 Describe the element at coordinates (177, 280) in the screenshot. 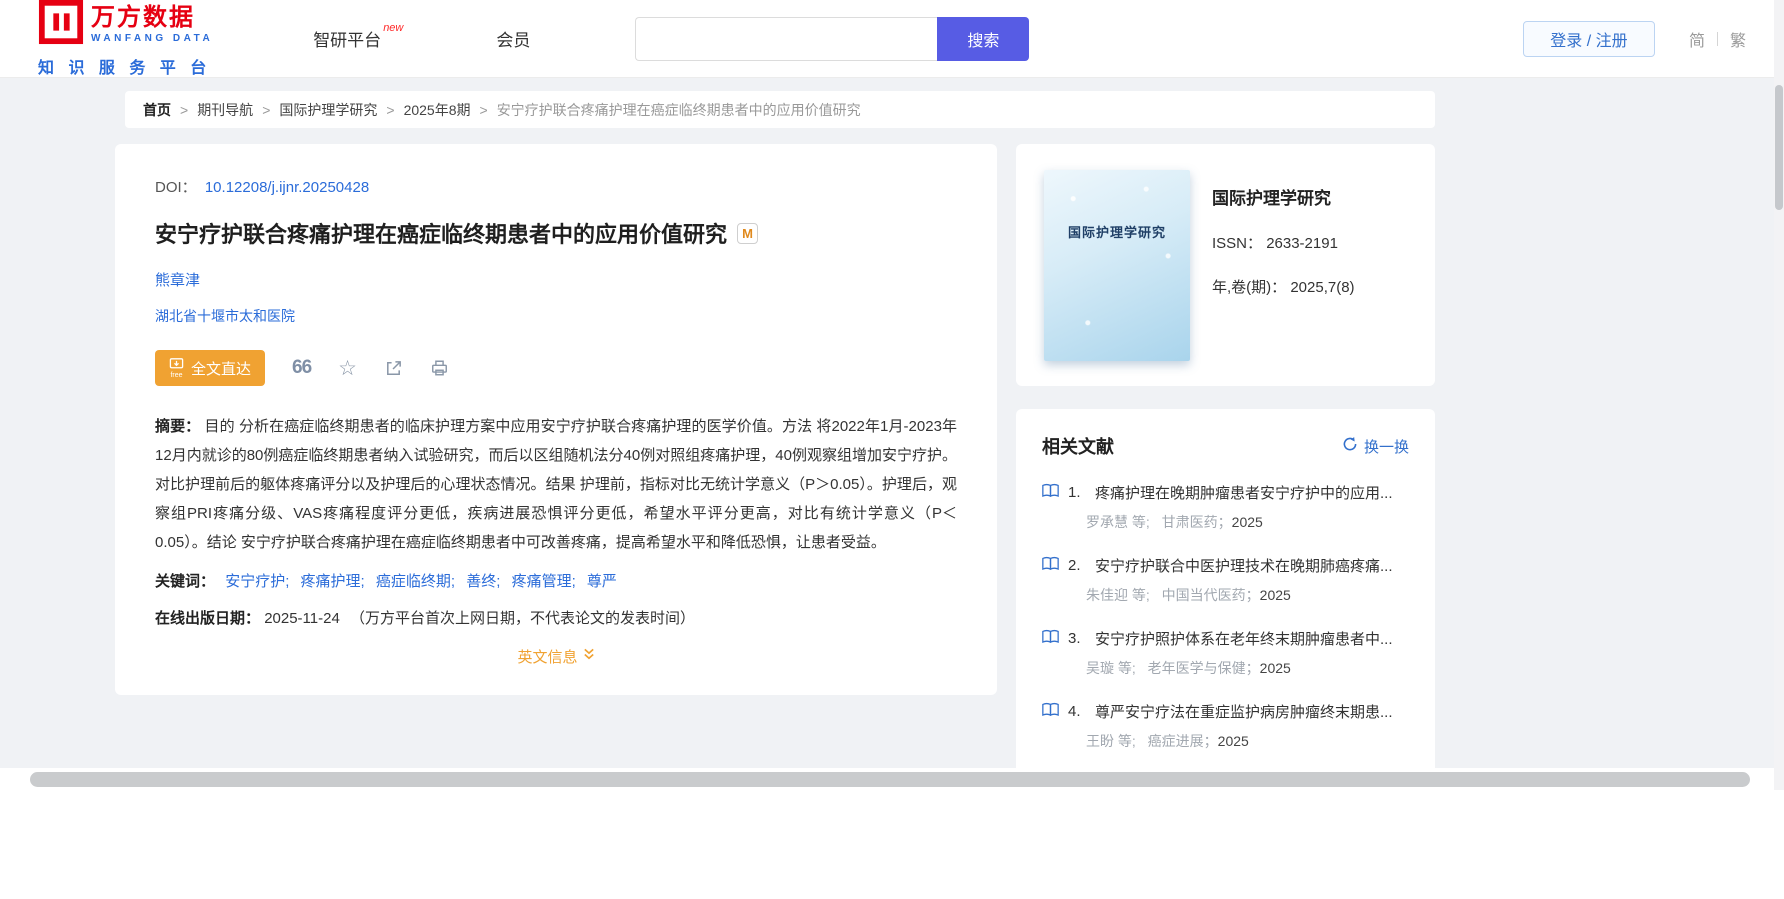

I see `author-link: 熊章津` at that location.